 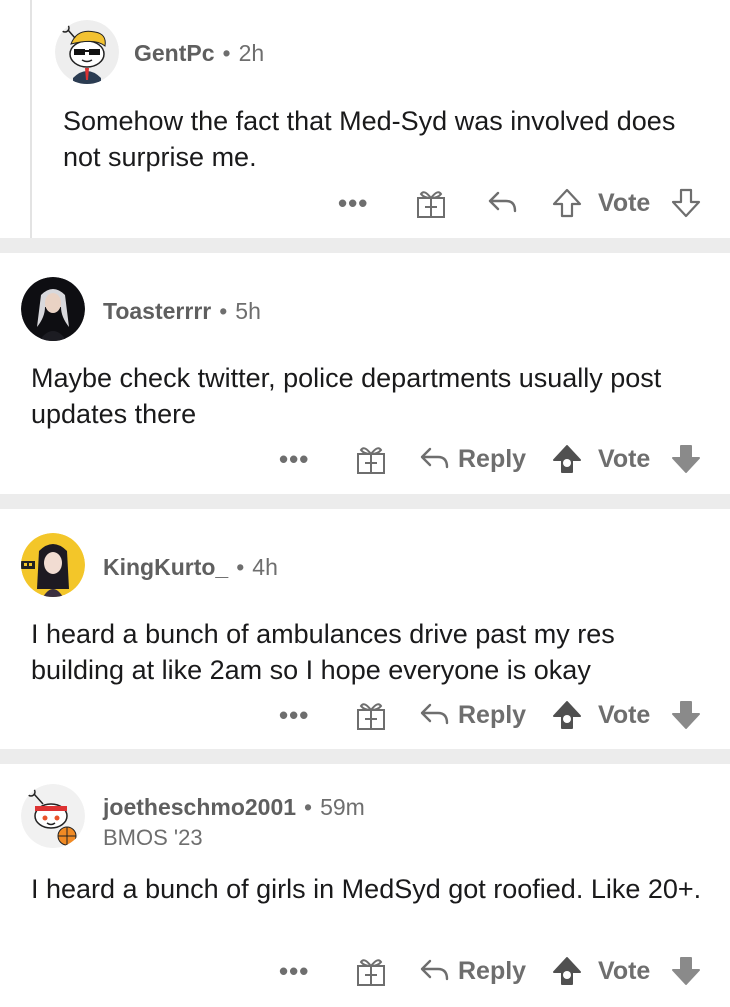 I want to click on comment-meta: GentPc • 2h, so click(x=199, y=53).